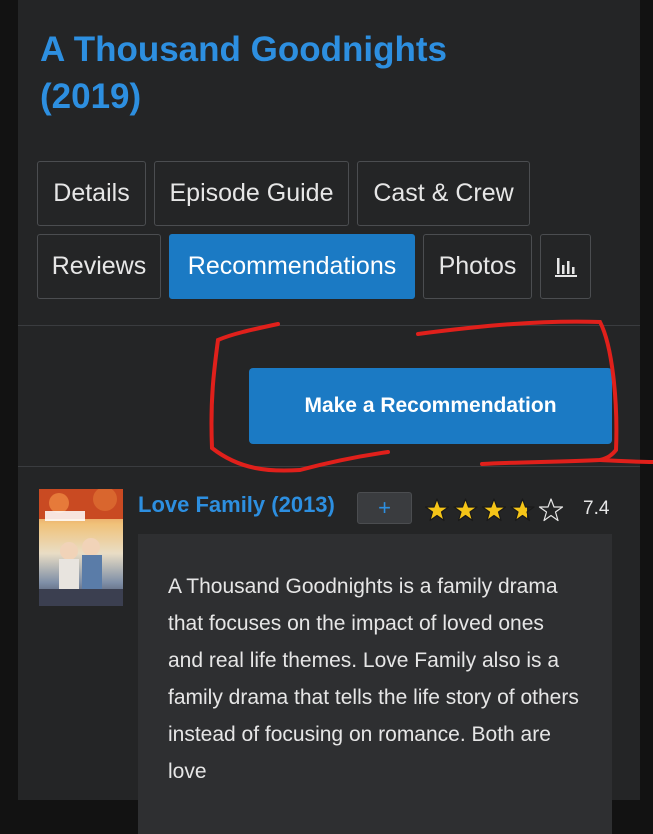  What do you see at coordinates (99, 266) in the screenshot?
I see `tab-reviews: Reviews` at bounding box center [99, 266].